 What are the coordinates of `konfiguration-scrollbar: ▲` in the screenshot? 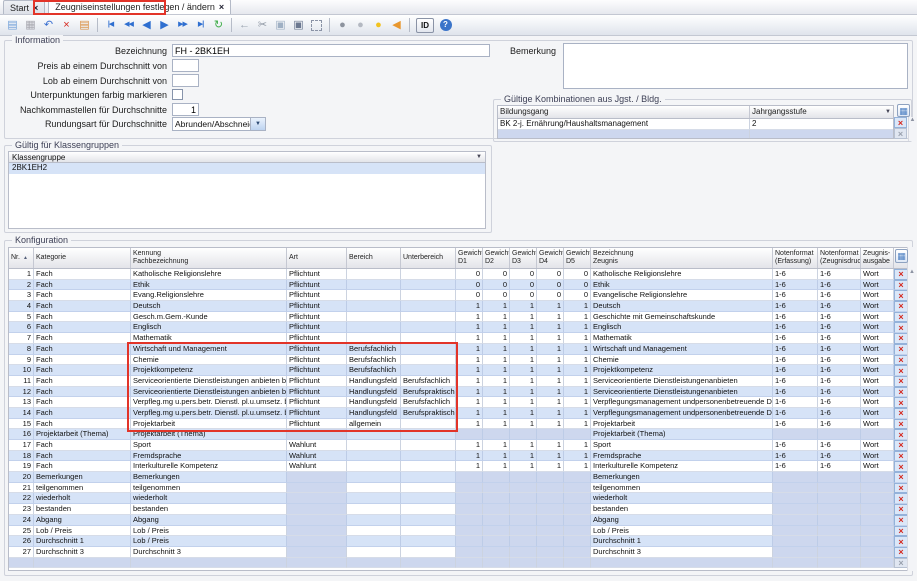 It's located at (911, 409).